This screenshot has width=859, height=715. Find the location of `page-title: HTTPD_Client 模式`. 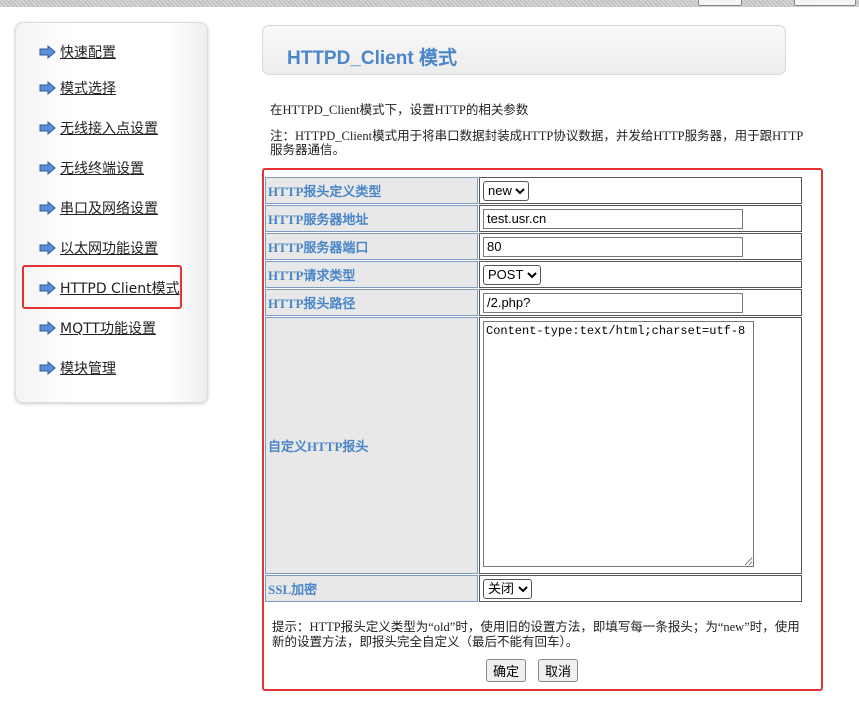

page-title: HTTPD_Client 模式 is located at coordinates (372, 58).